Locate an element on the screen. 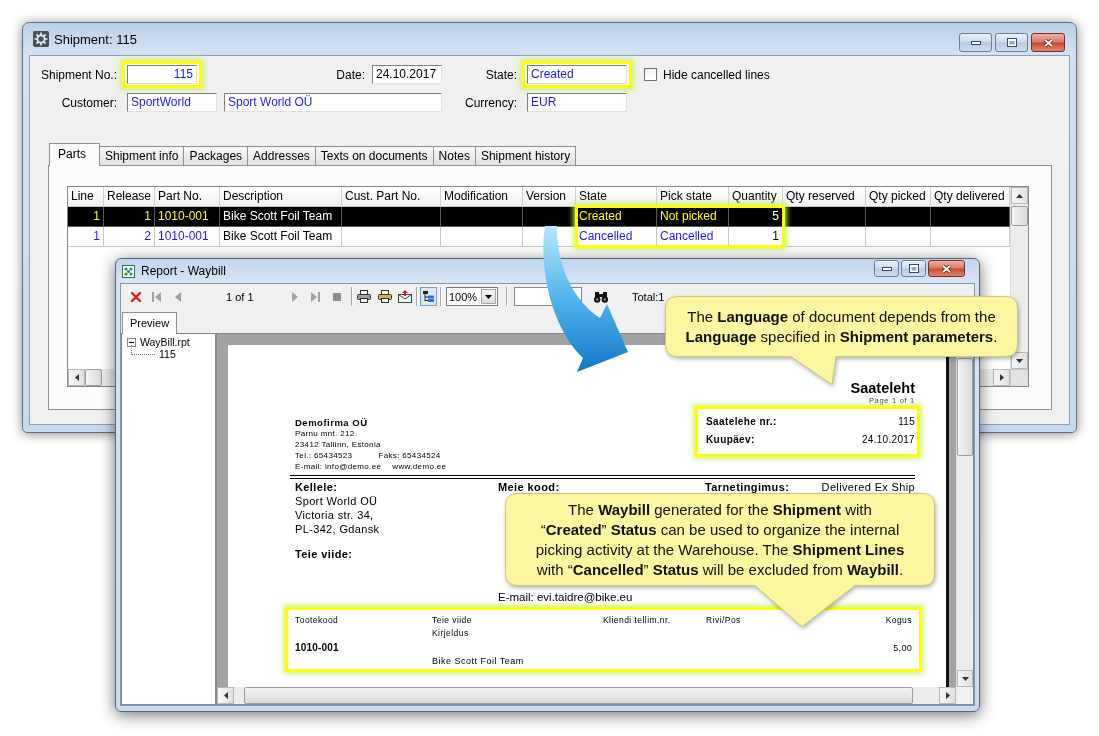  table-cell: 1010-001 is located at coordinates (187, 237).